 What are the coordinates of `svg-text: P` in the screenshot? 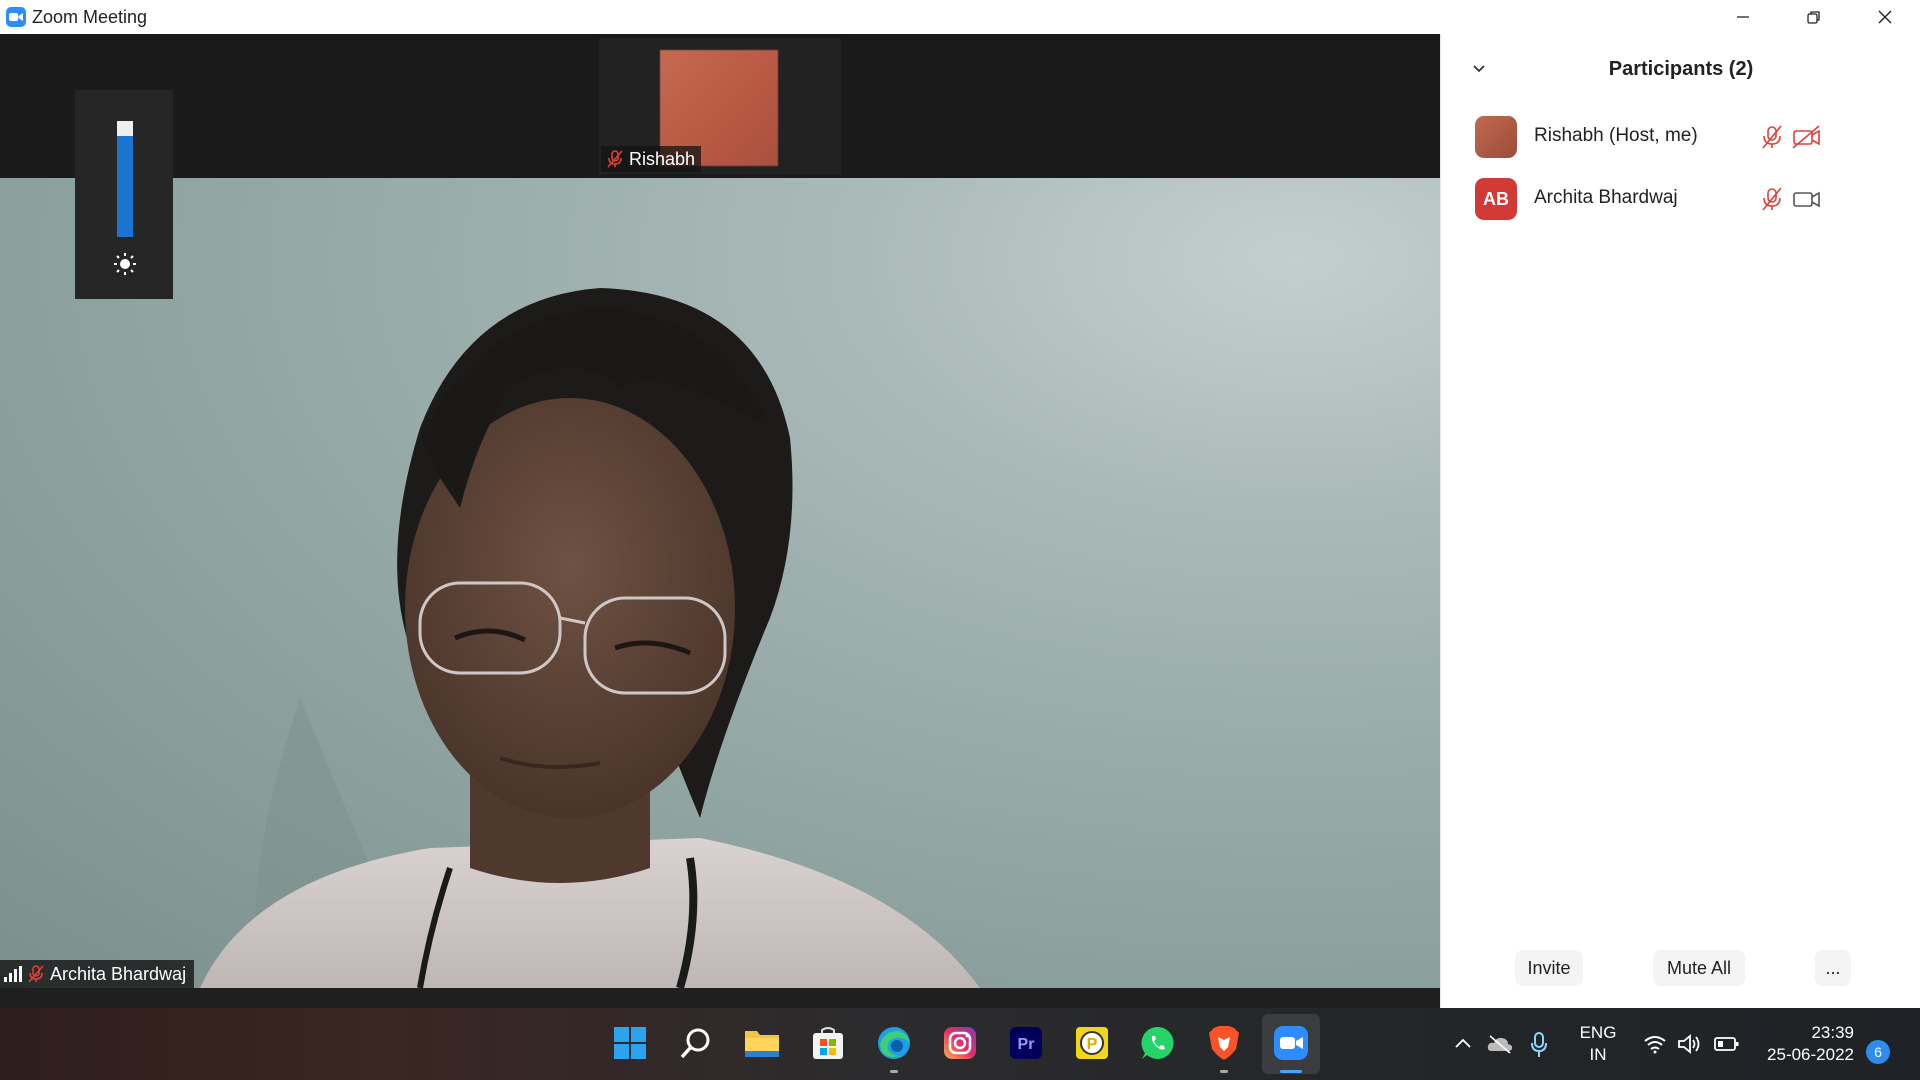 It's located at (1092, 1044).